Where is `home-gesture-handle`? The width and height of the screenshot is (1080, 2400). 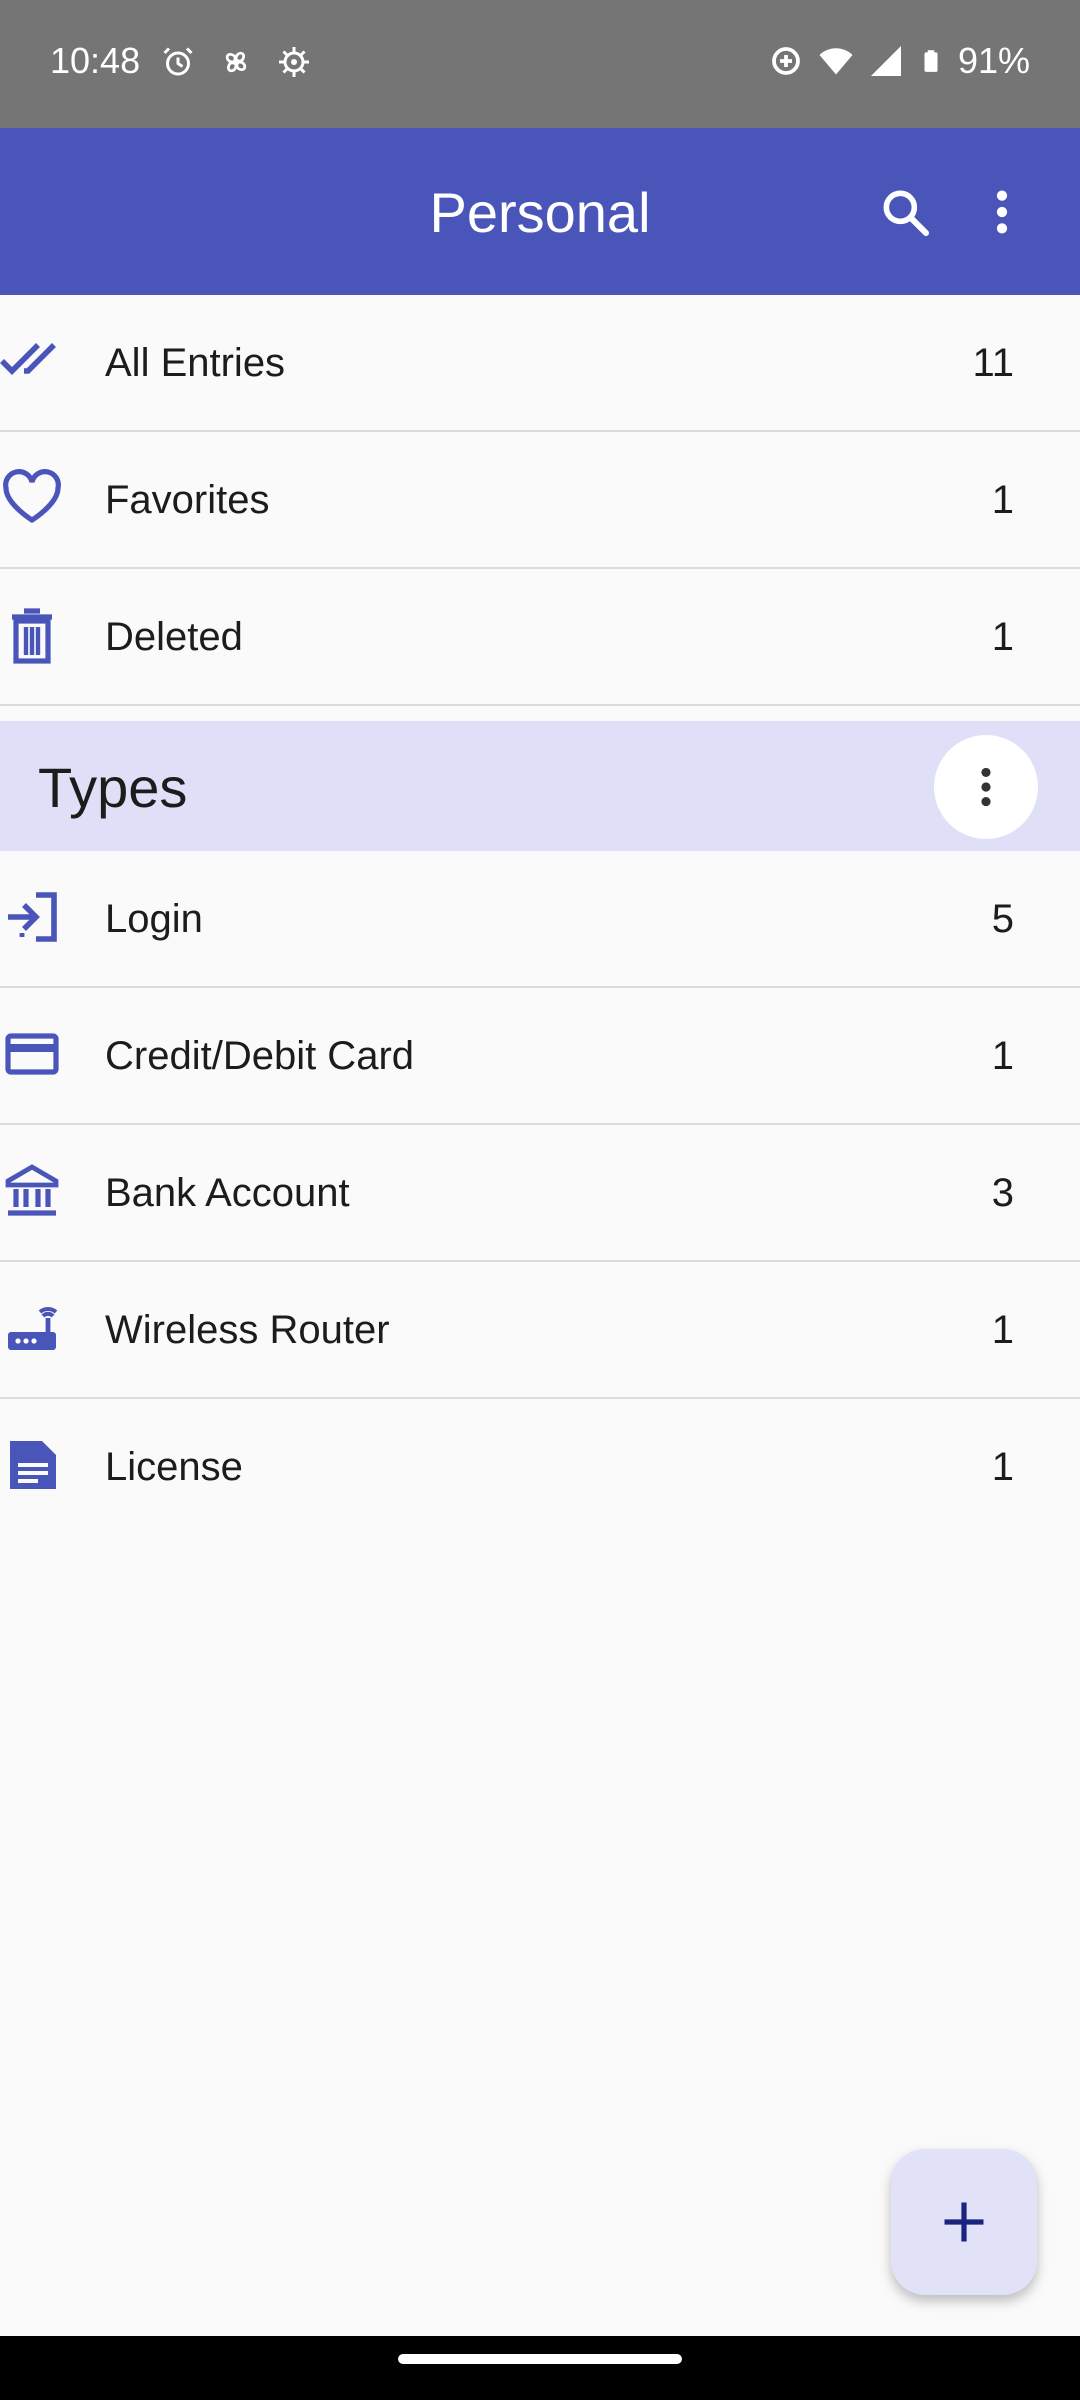
home-gesture-handle is located at coordinates (540, 2359).